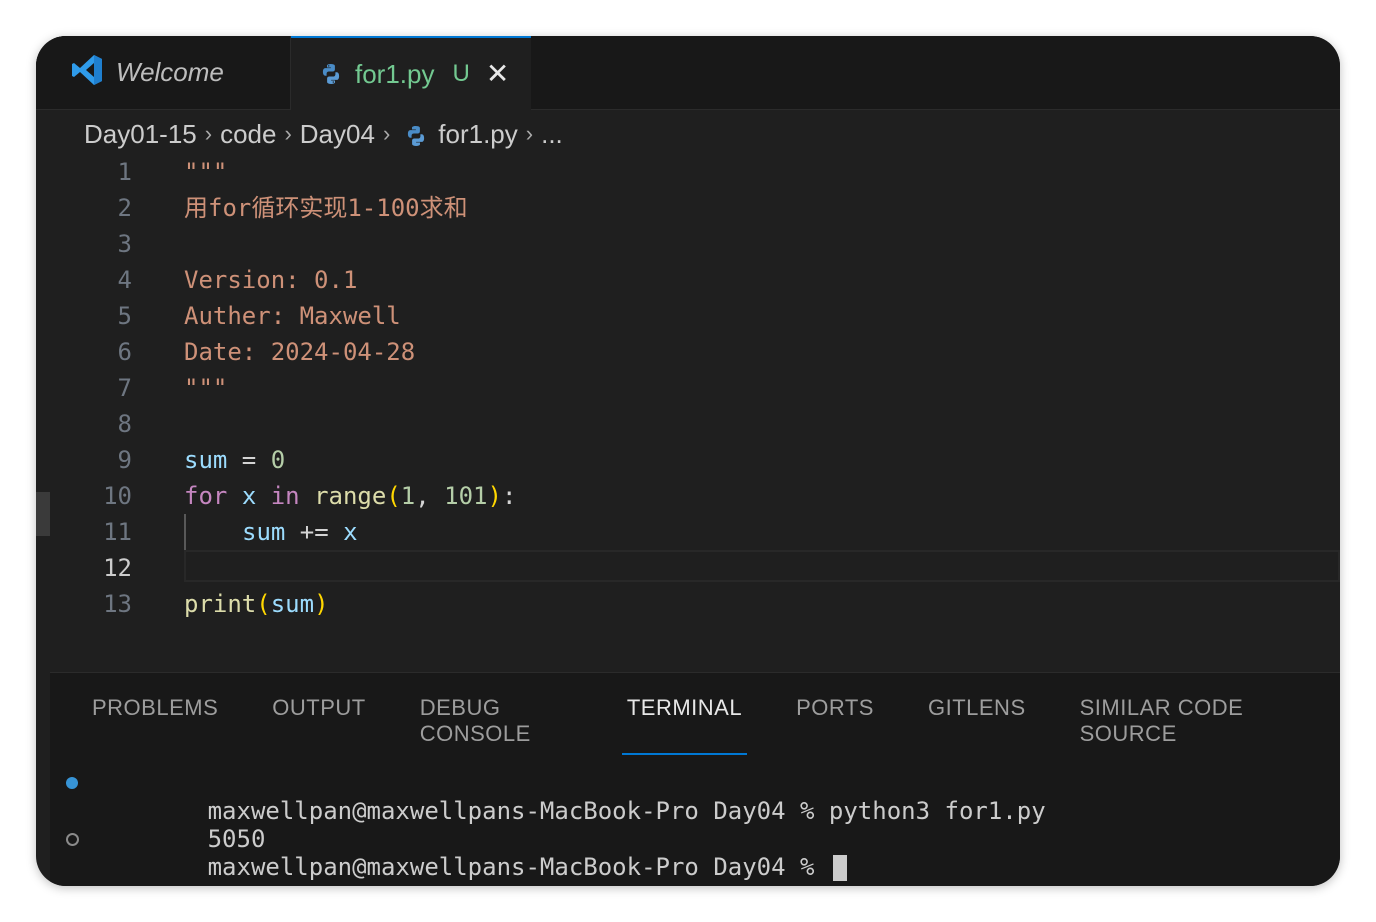  Describe the element at coordinates (124, 316) in the screenshot. I see `line-number: 5` at that location.